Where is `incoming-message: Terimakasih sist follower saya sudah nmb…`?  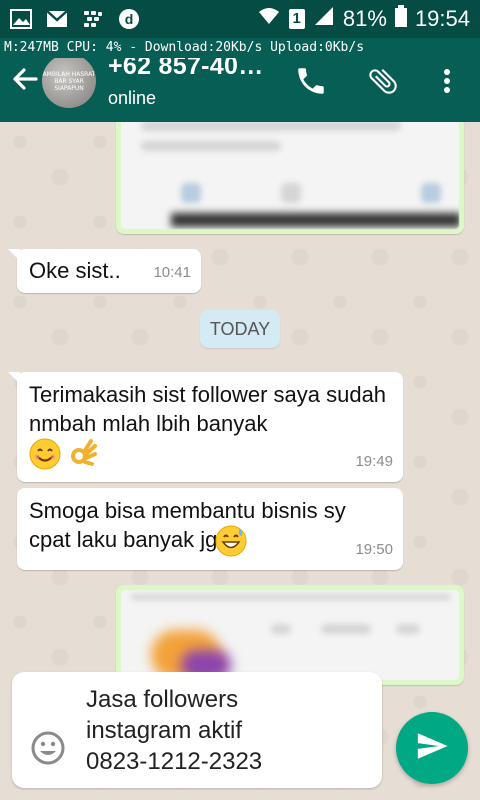 incoming-message: Terimakasih sist follower saya sudah nmb… is located at coordinates (205, 427).